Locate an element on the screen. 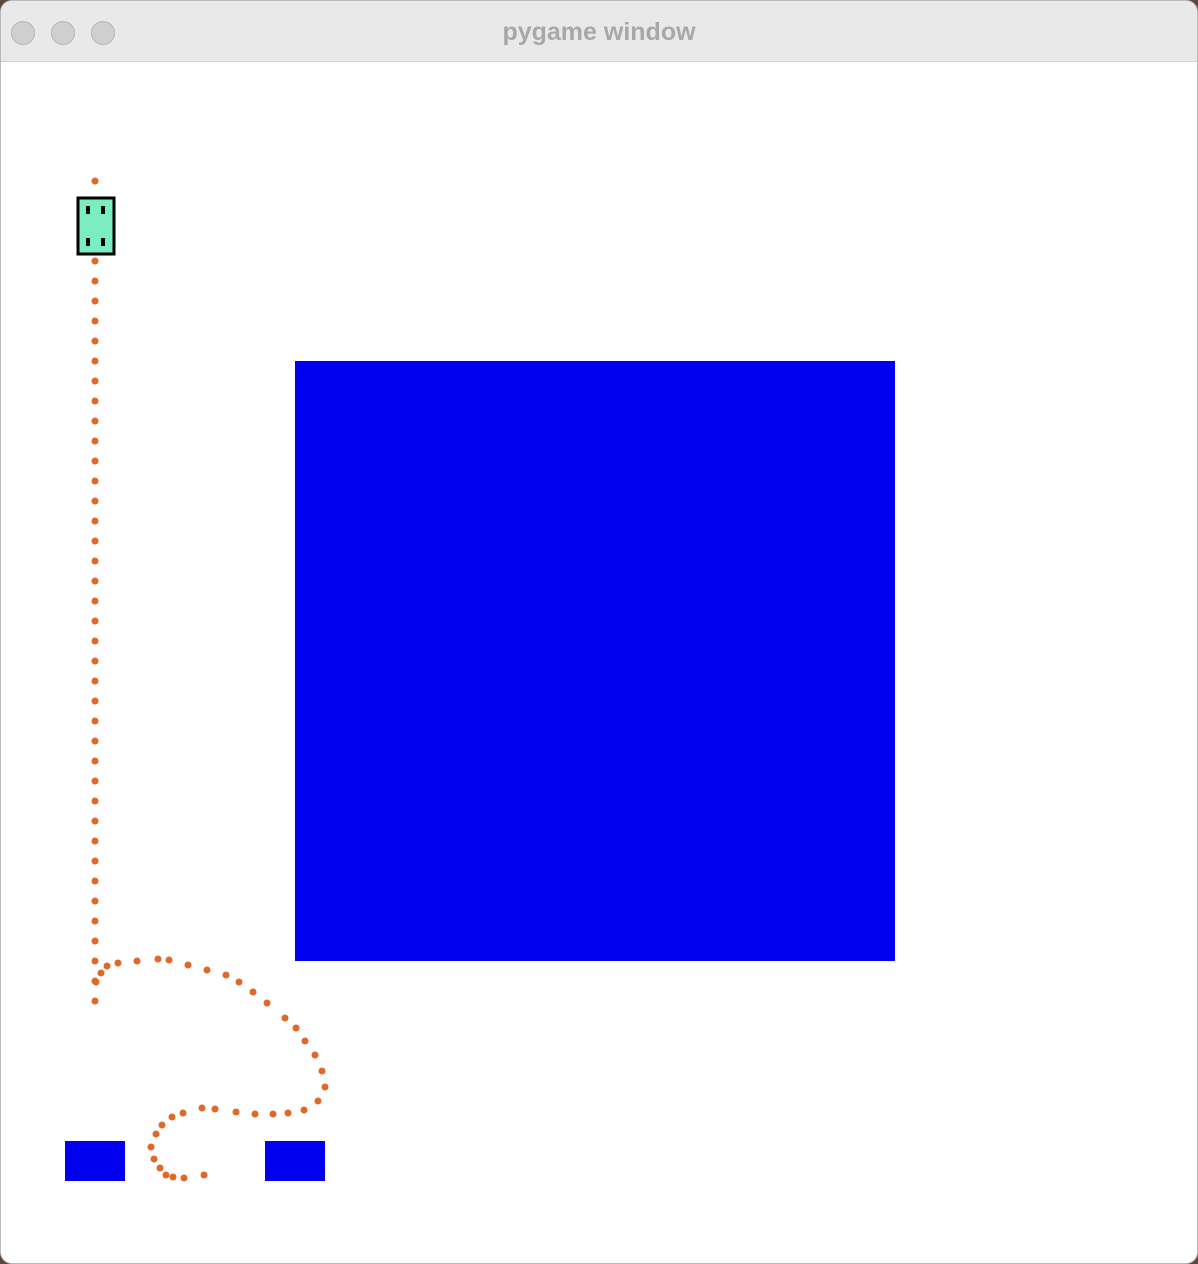 This screenshot has height=1264, width=1198. small-obstacle-left is located at coordinates (95, 1161).